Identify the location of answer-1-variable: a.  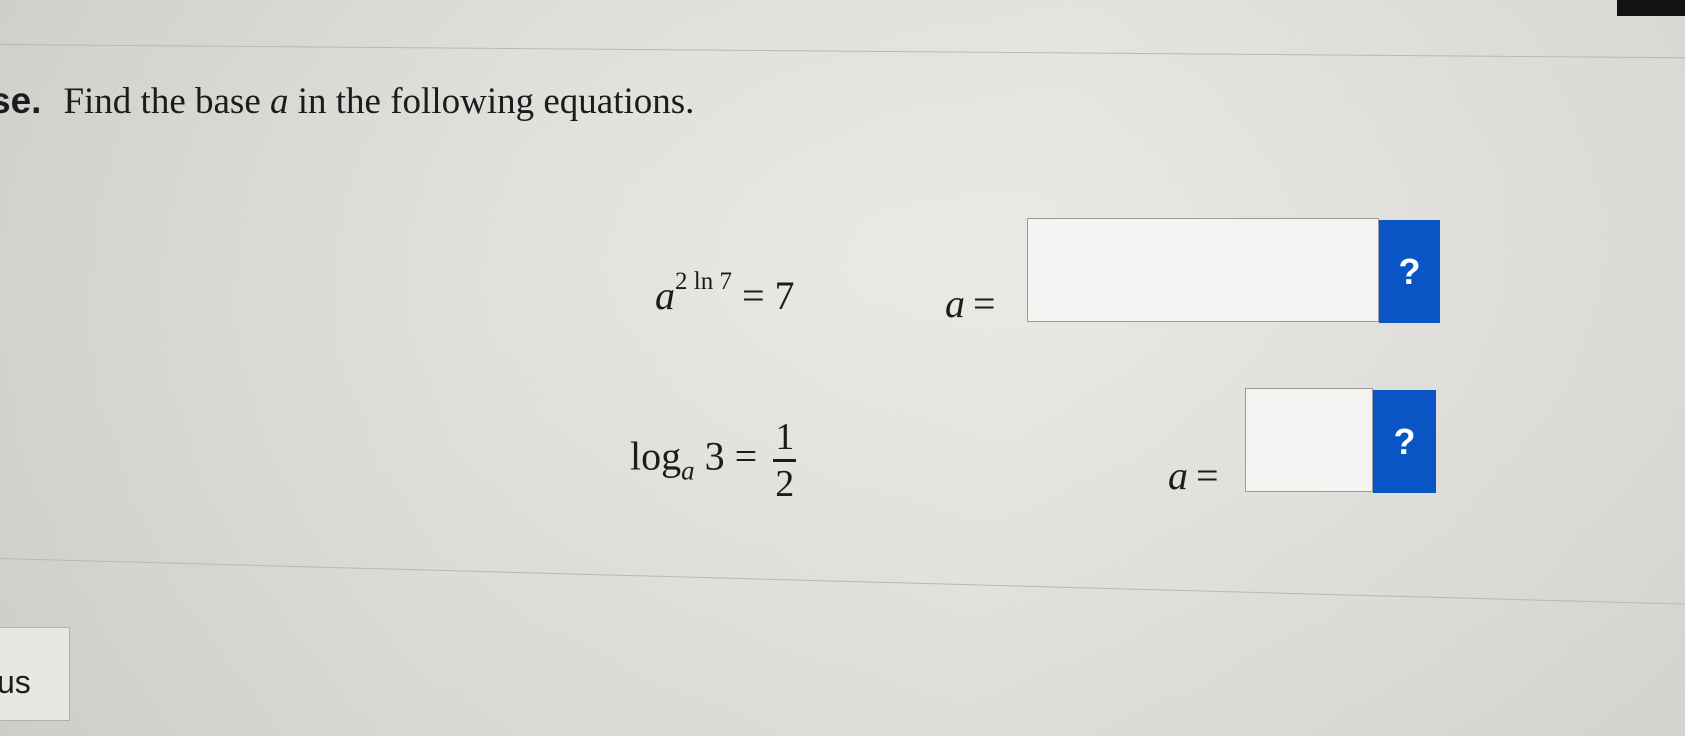
(955, 303).